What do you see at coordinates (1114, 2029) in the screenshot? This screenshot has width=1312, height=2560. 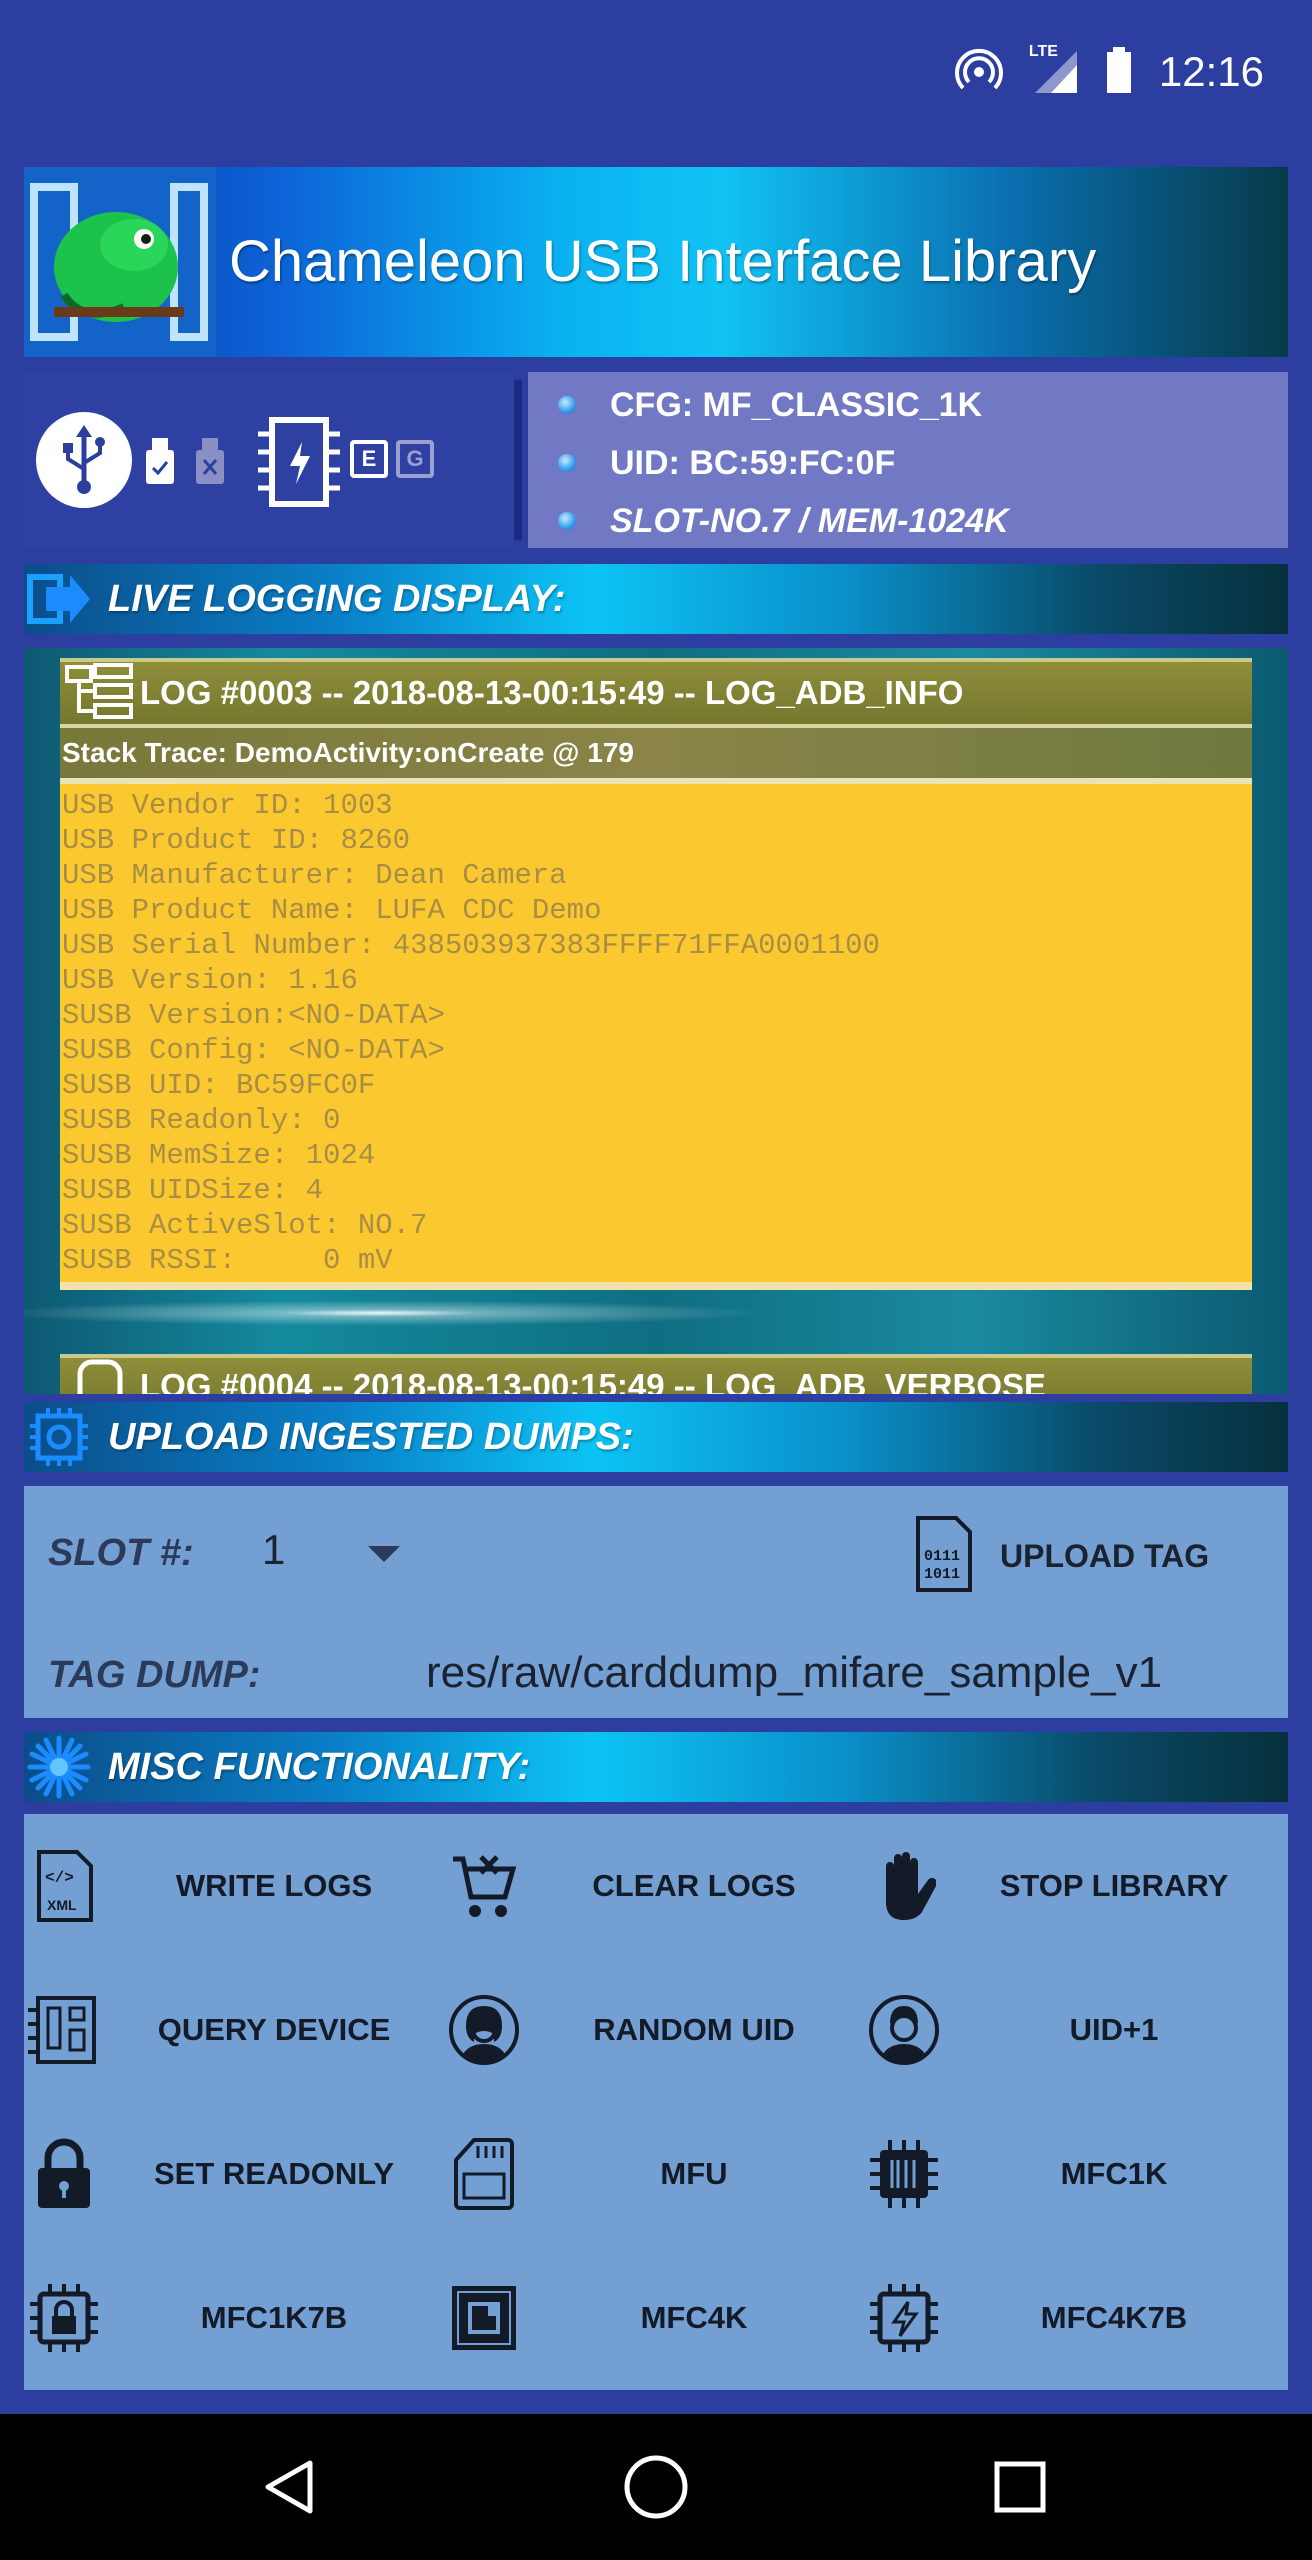 I see `button-label: UID+1` at bounding box center [1114, 2029].